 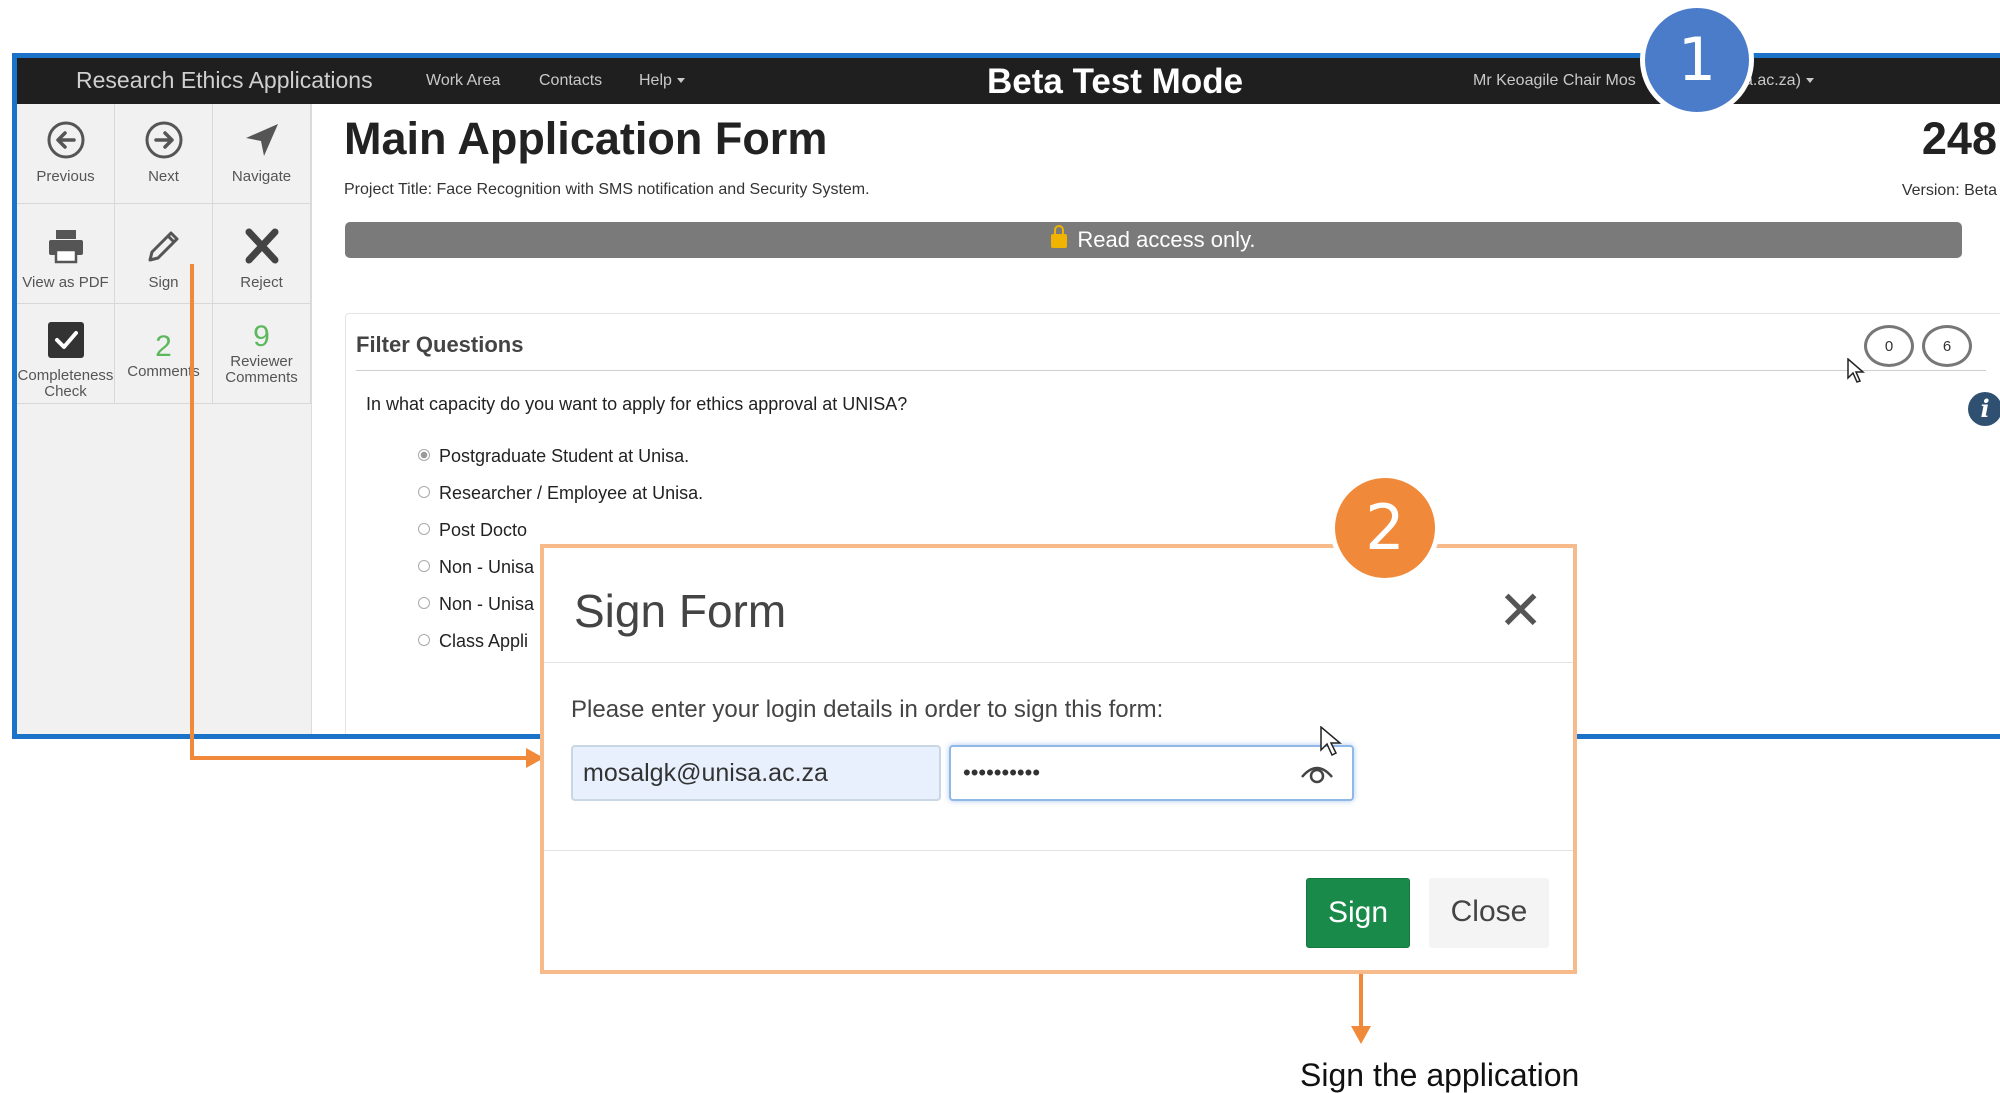 What do you see at coordinates (1002, 772) in the screenshot?
I see `password-value: ••••••••••` at bounding box center [1002, 772].